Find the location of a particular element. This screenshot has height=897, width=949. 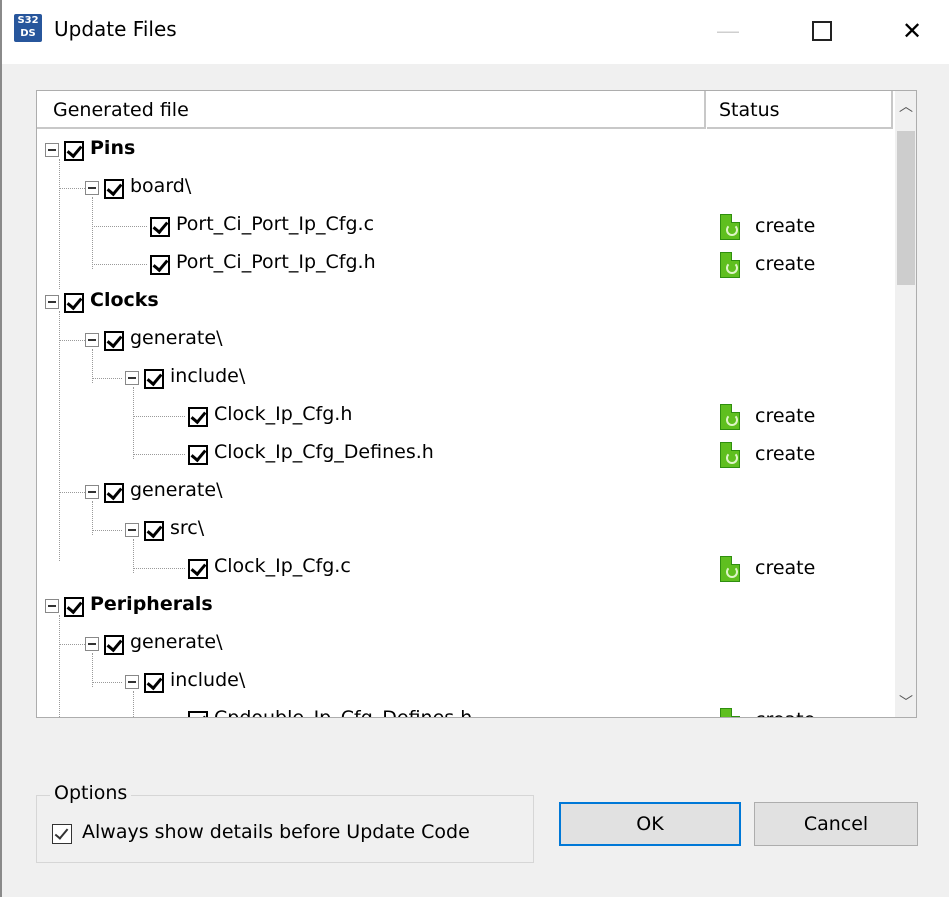

maximize-icon is located at coordinates (822, 31).